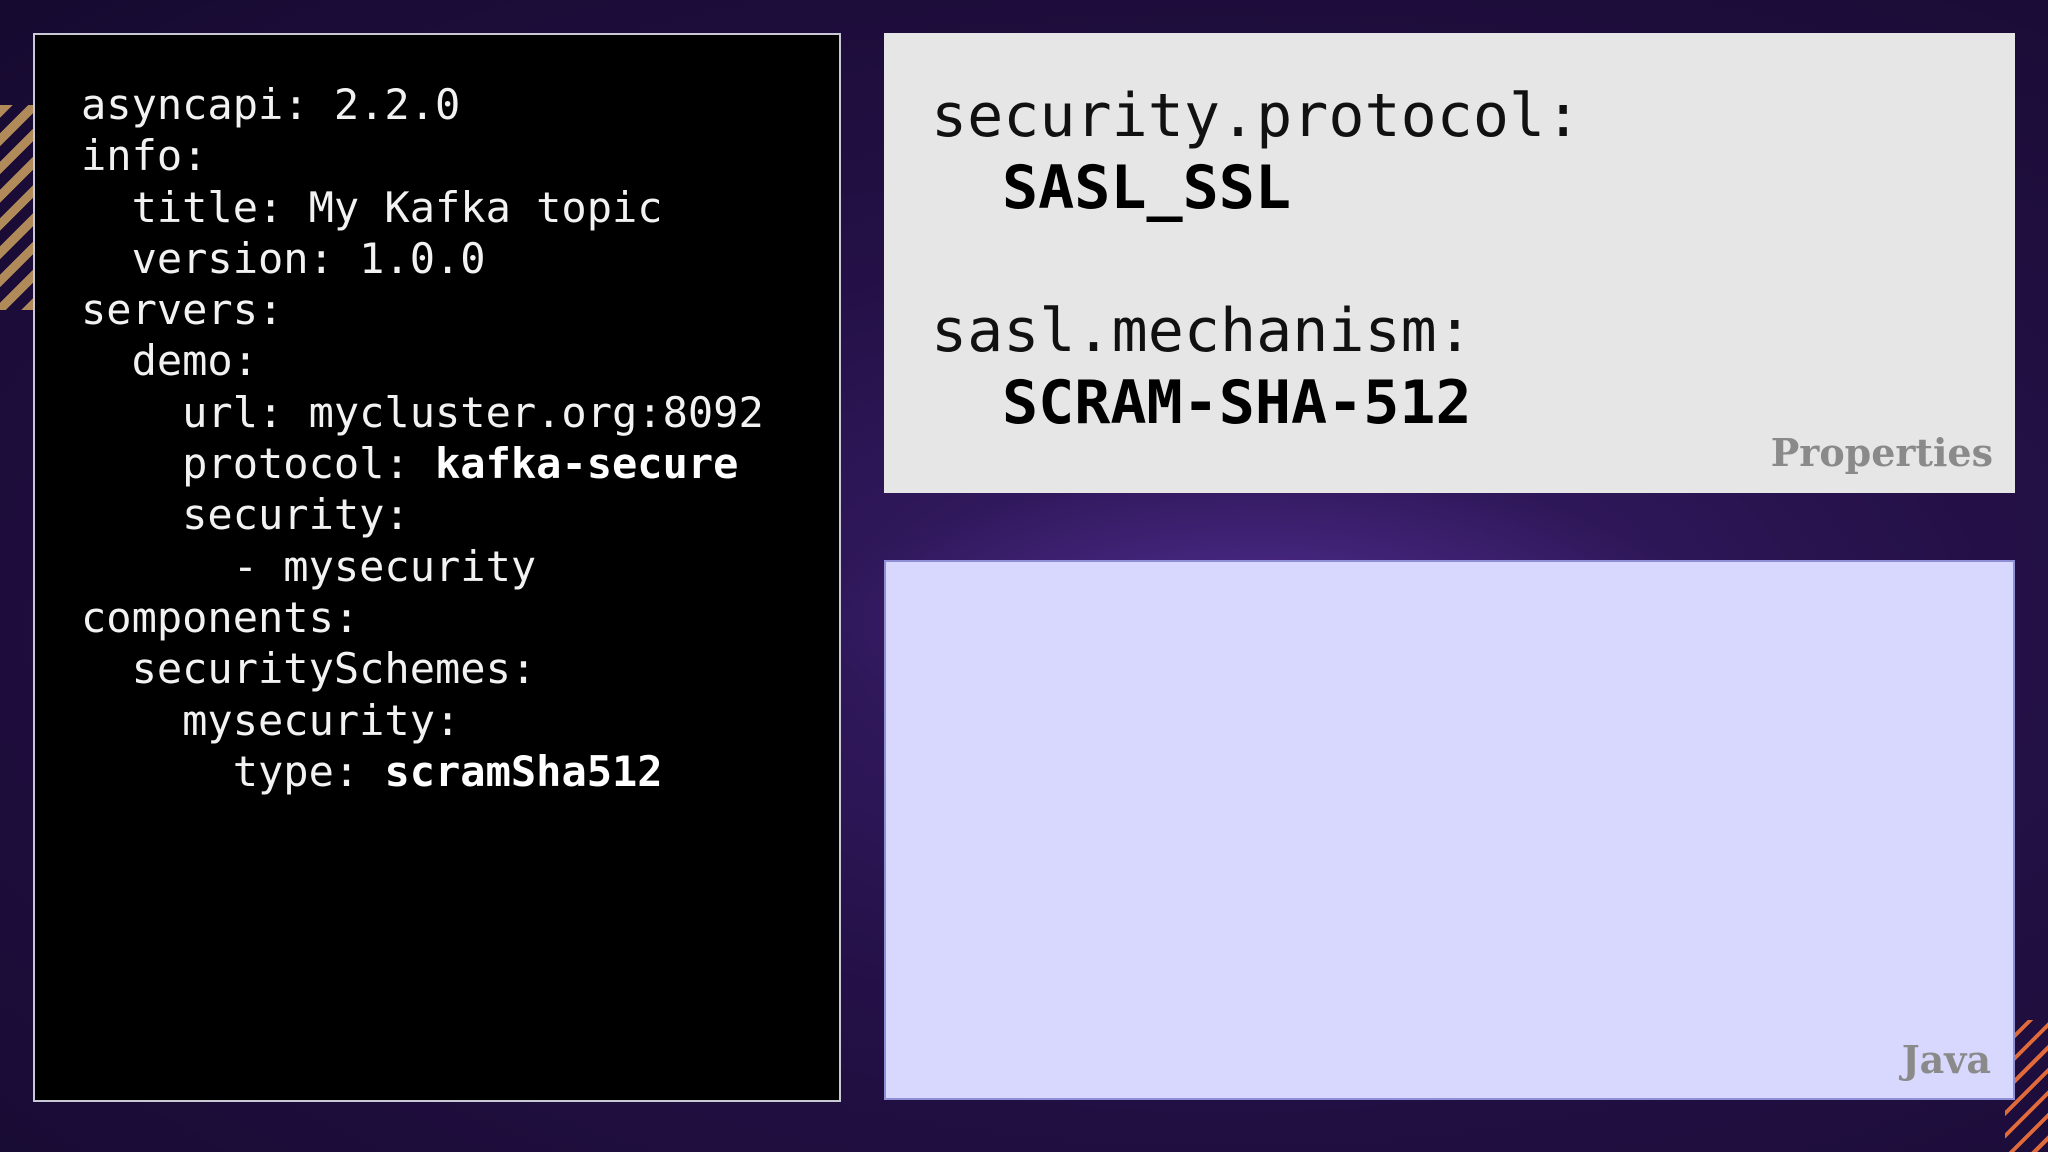 Image resolution: width=2048 pixels, height=1152 pixels. Describe the element at coordinates (1202, 331) in the screenshot. I see `sasl-mechanism-key: sasl.mechanism:` at that location.